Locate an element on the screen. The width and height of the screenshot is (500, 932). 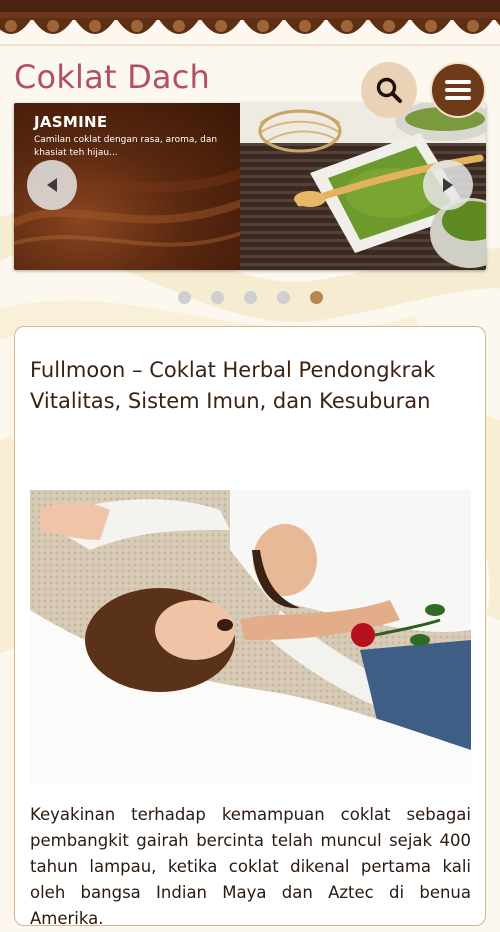
slider-prev-button is located at coordinates (52, 185).